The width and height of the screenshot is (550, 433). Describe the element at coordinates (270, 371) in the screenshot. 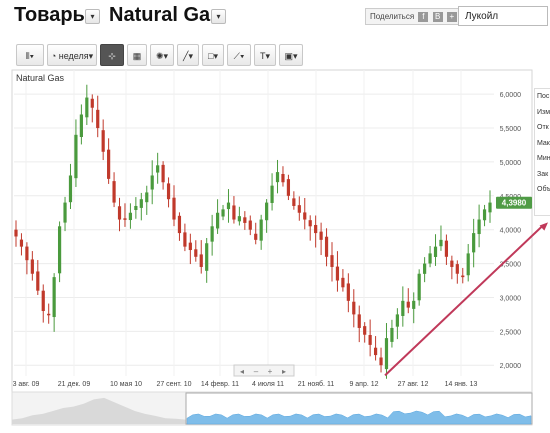

I see `zoom-in-button: +` at that location.